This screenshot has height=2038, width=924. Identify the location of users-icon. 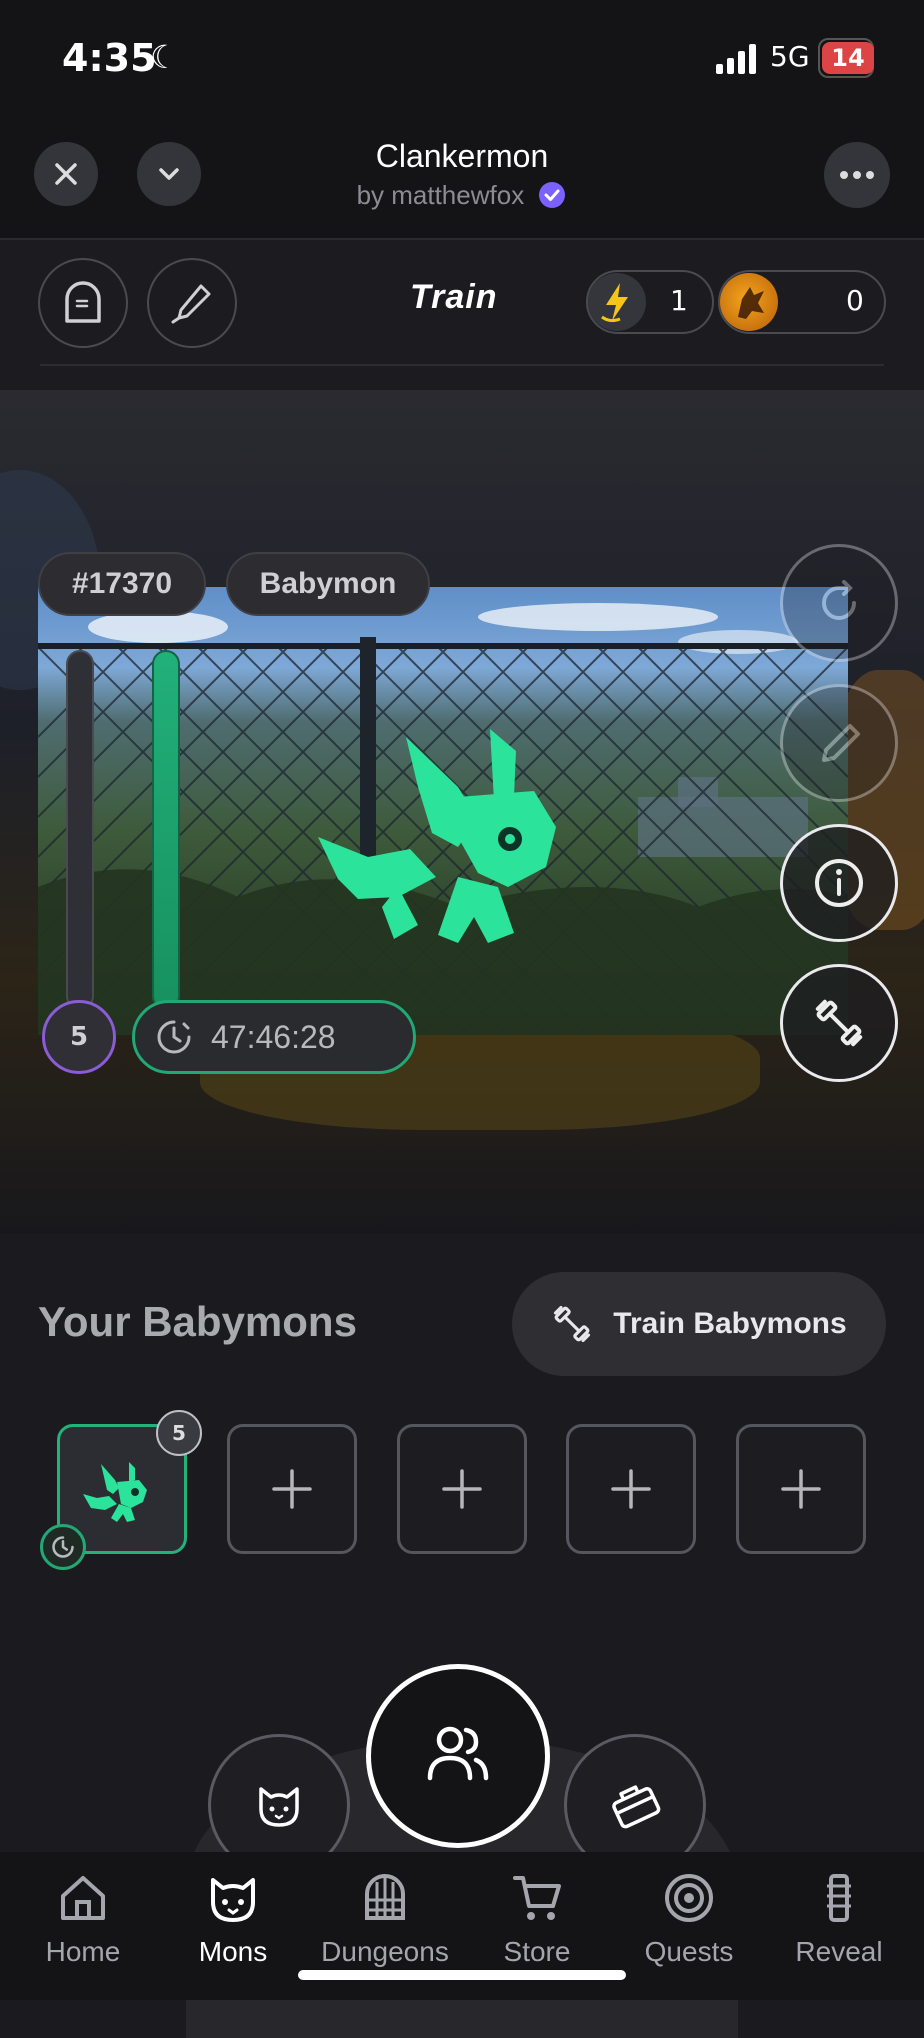
(458, 1753).